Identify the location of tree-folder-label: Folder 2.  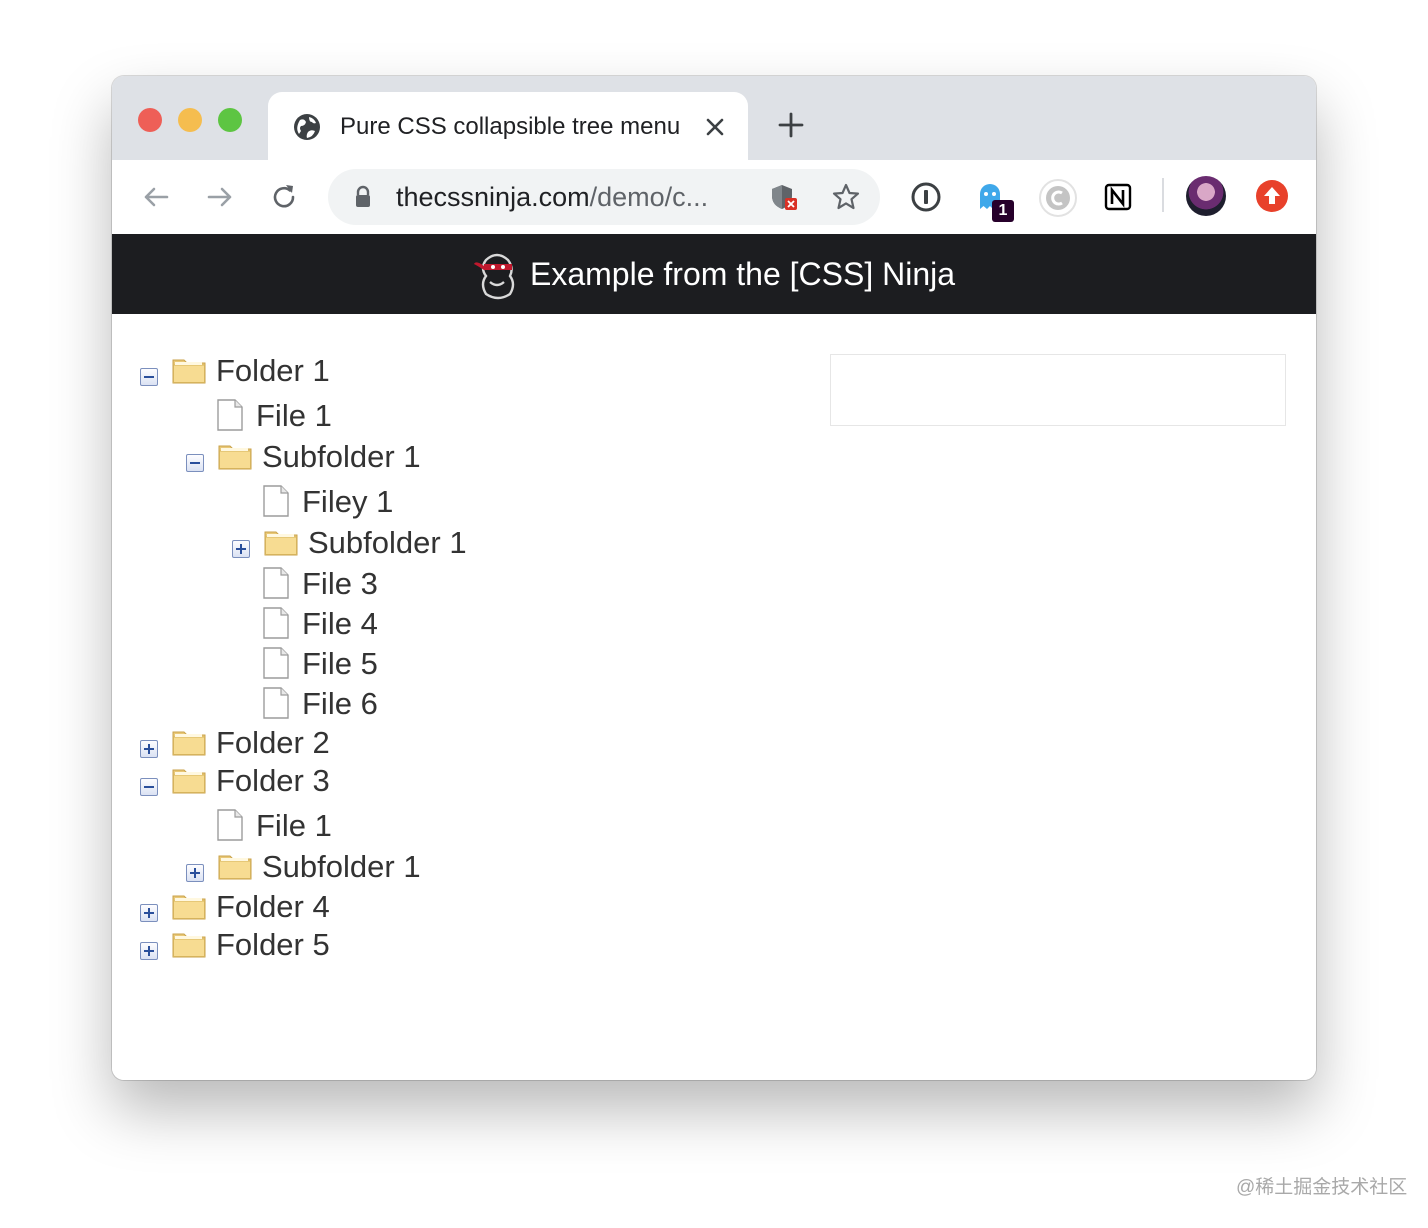
(273, 743).